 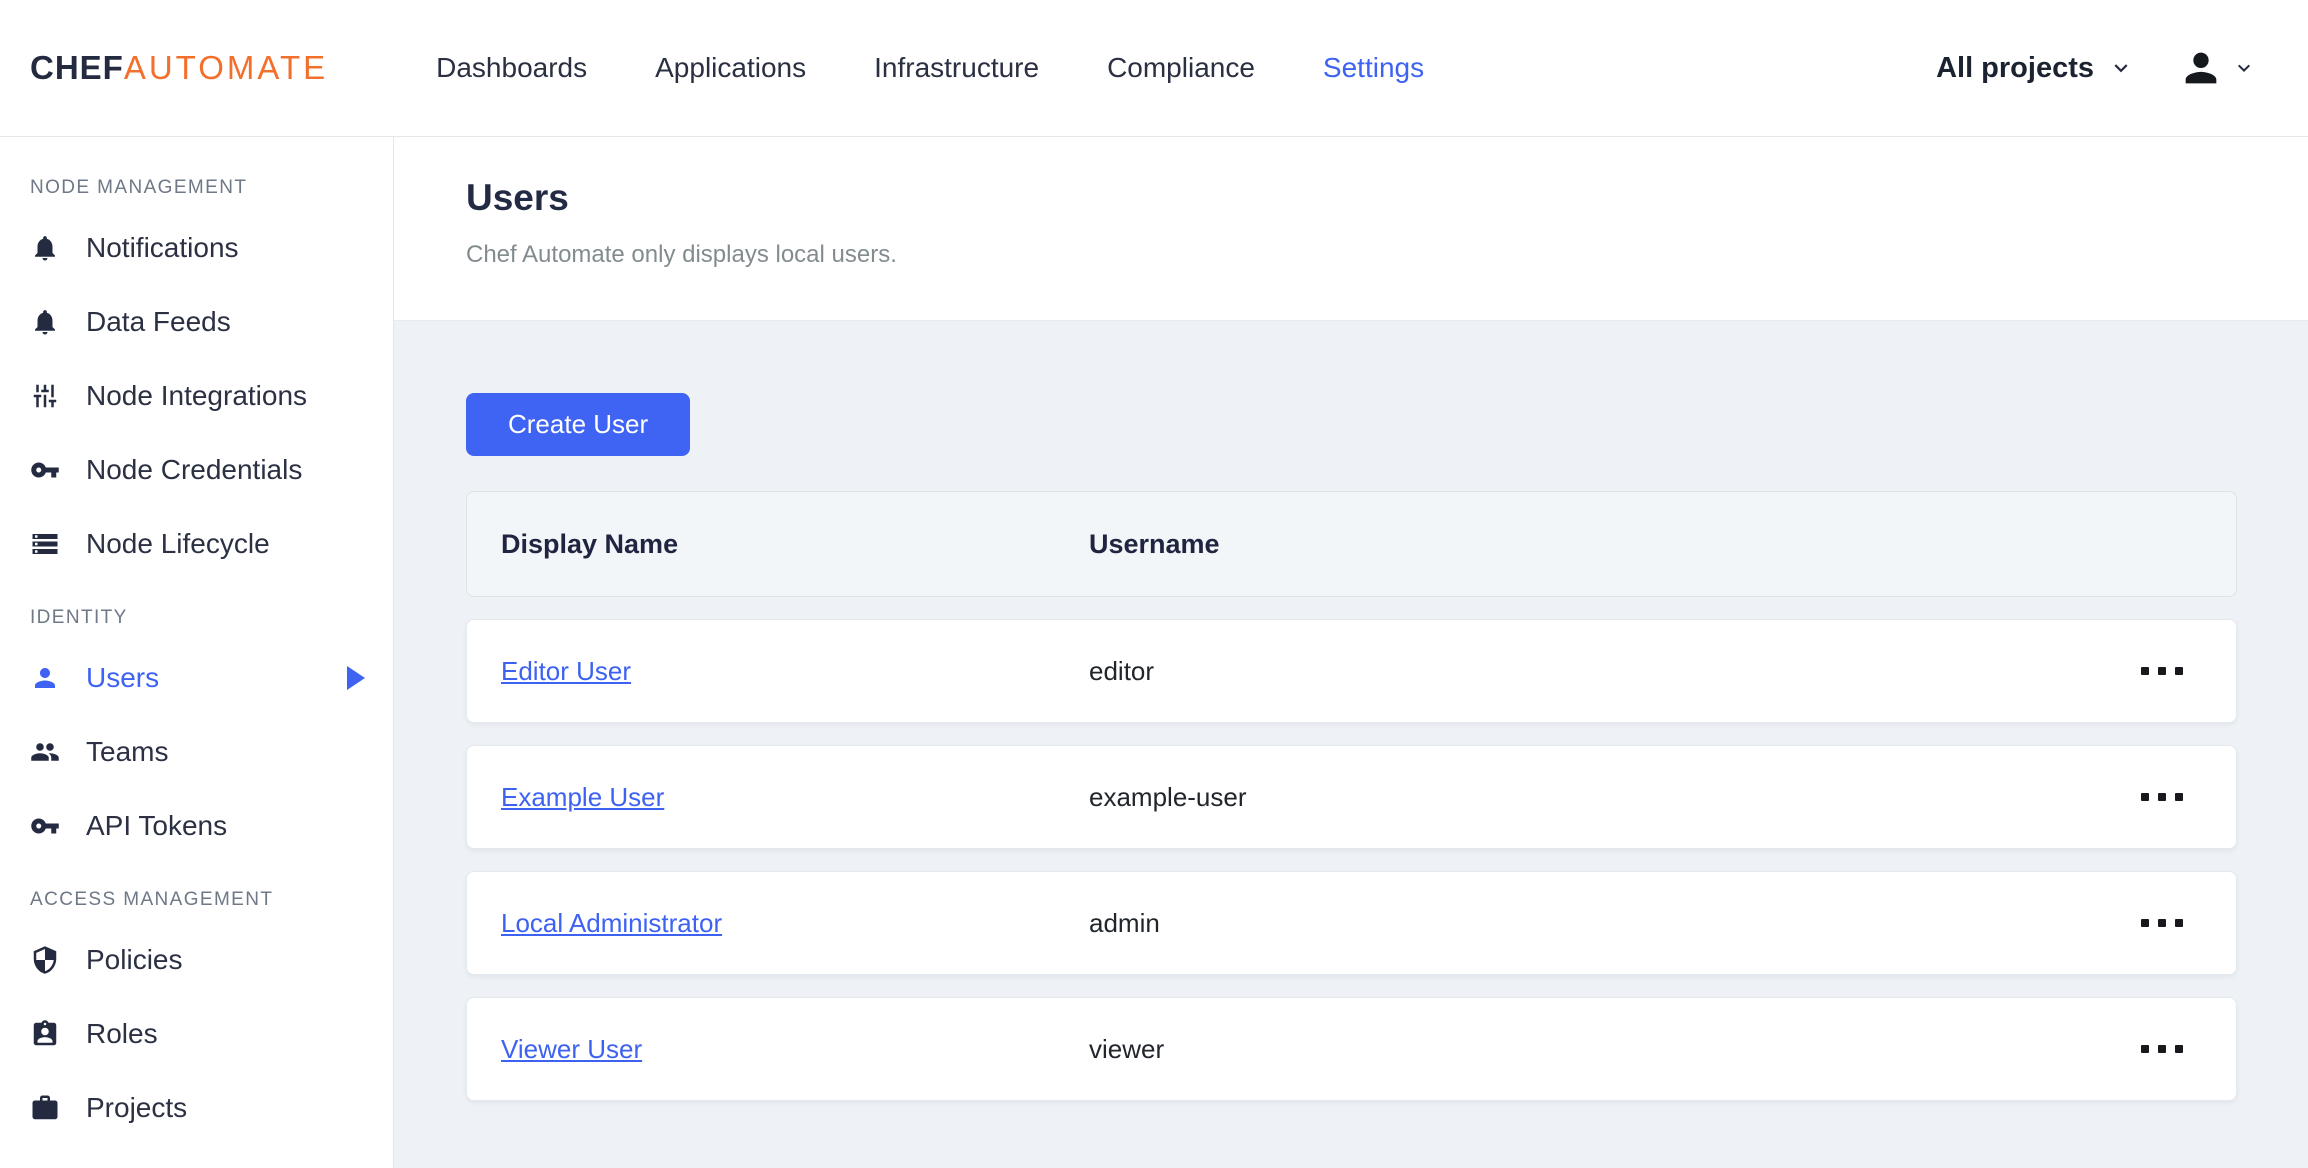 What do you see at coordinates (1351, 544) in the screenshot?
I see `users-table-header: Display Name Username` at bounding box center [1351, 544].